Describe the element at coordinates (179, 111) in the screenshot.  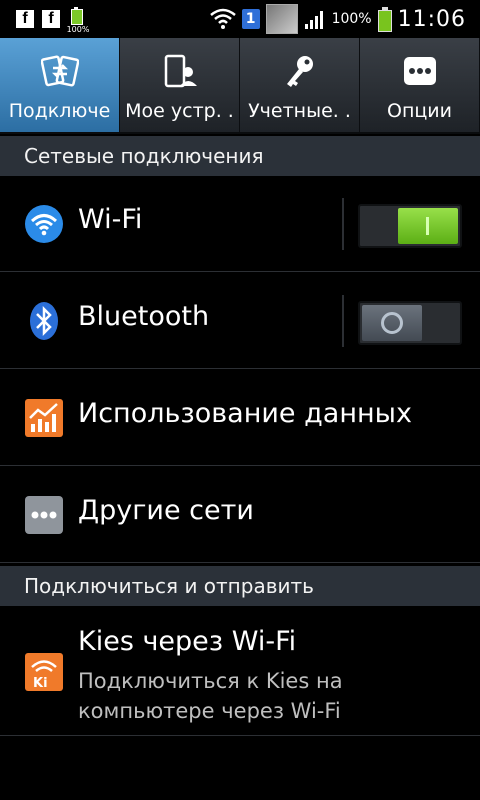
I see `tab-label: Мое устр. .` at that location.